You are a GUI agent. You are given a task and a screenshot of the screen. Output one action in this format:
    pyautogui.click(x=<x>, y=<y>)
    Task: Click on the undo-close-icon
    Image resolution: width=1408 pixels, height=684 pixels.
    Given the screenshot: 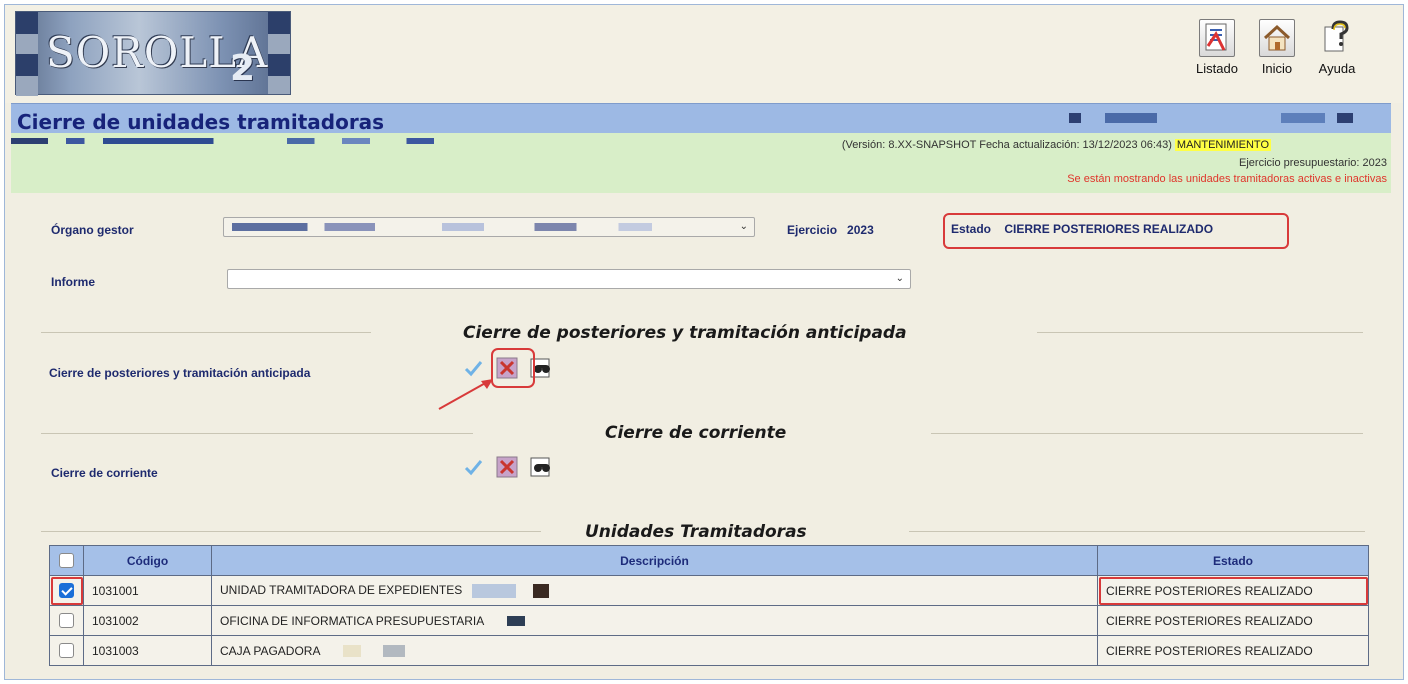 What is the action you would take?
    pyautogui.click(x=507, y=467)
    